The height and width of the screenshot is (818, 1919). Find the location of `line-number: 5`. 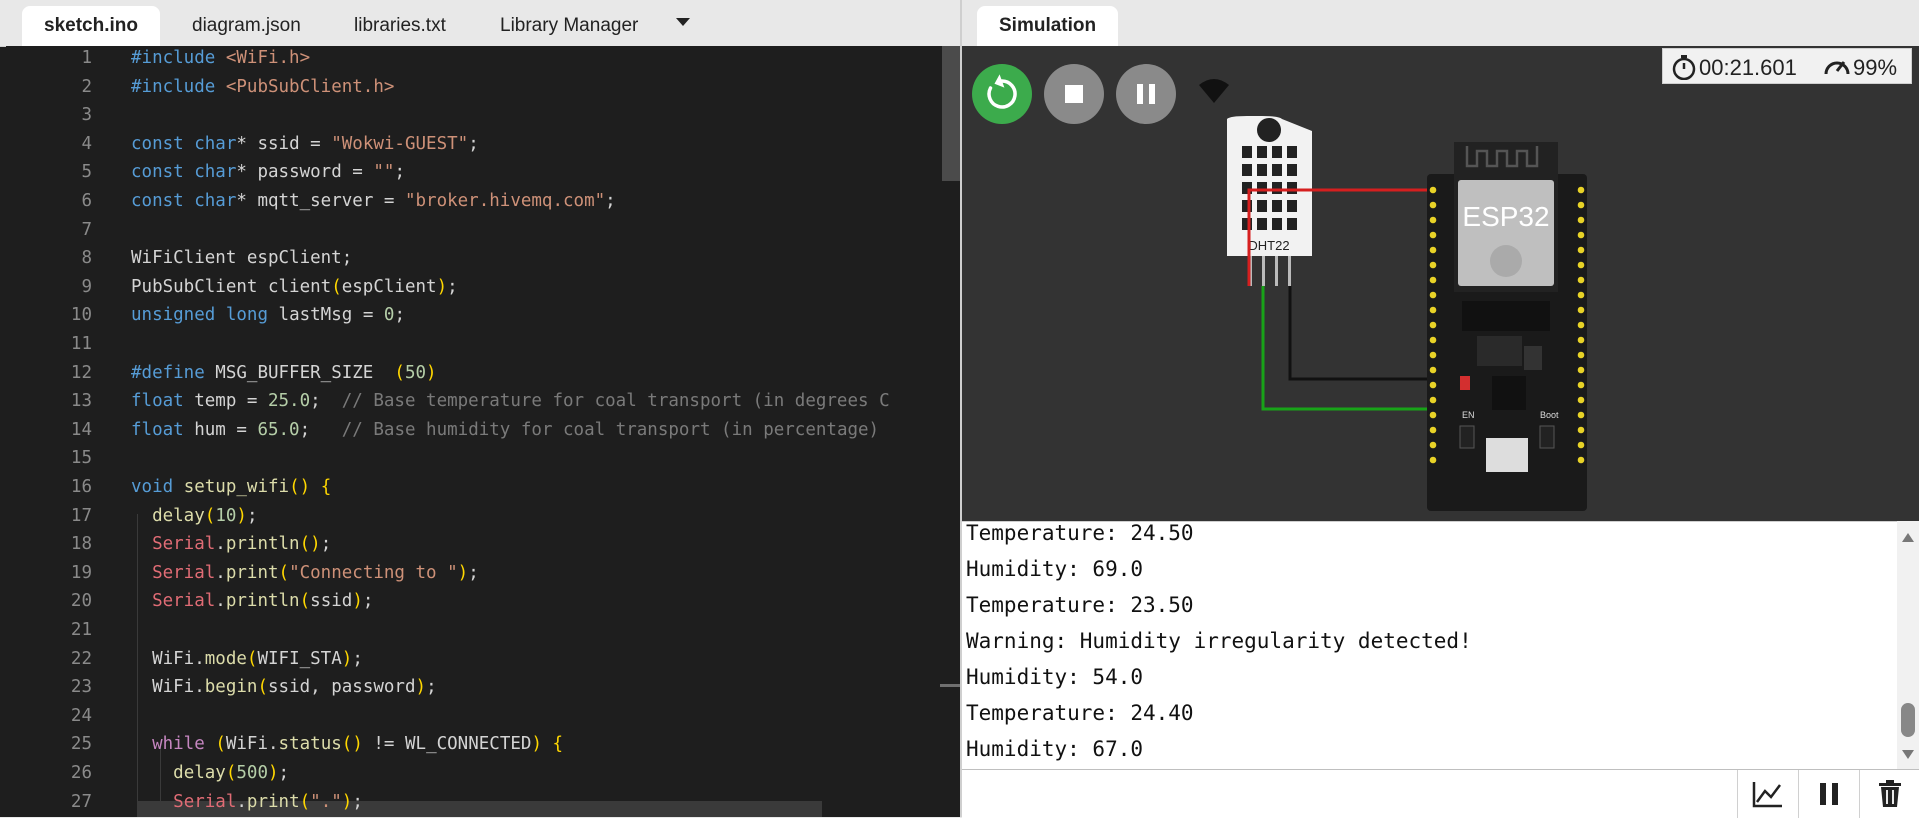

line-number: 5 is located at coordinates (86, 172).